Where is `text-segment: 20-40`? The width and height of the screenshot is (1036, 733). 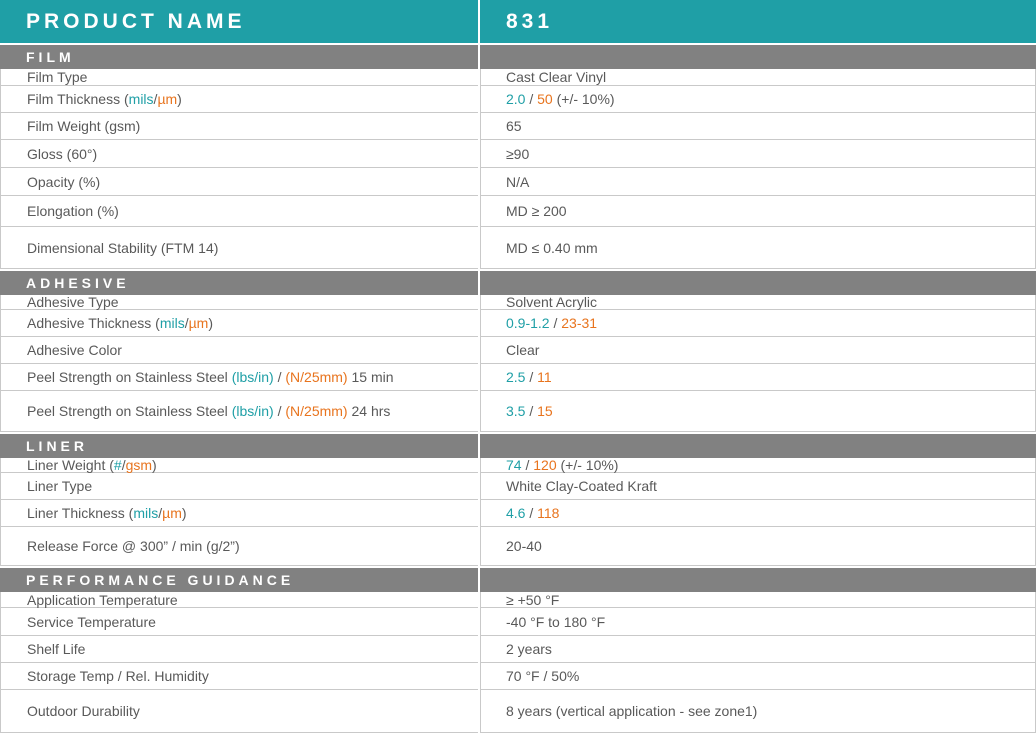
text-segment: 20-40 is located at coordinates (524, 546).